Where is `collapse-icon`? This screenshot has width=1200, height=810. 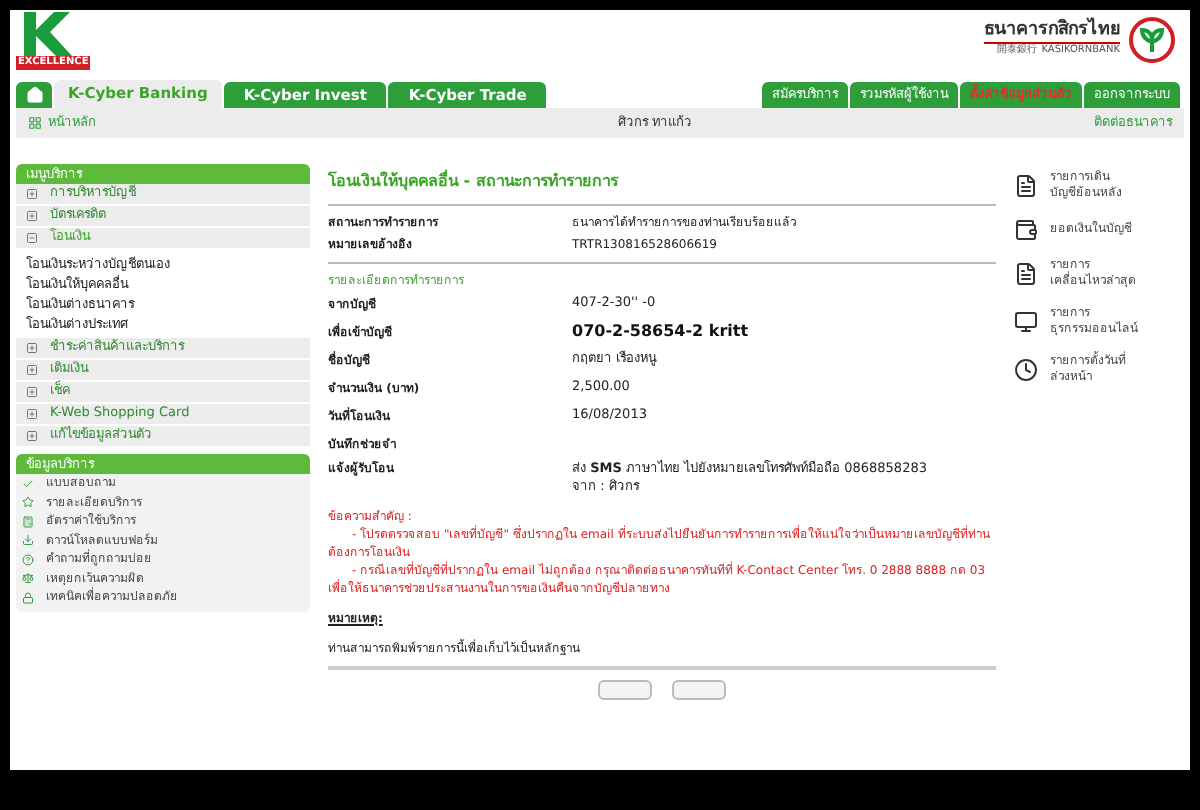 collapse-icon is located at coordinates (32, 238).